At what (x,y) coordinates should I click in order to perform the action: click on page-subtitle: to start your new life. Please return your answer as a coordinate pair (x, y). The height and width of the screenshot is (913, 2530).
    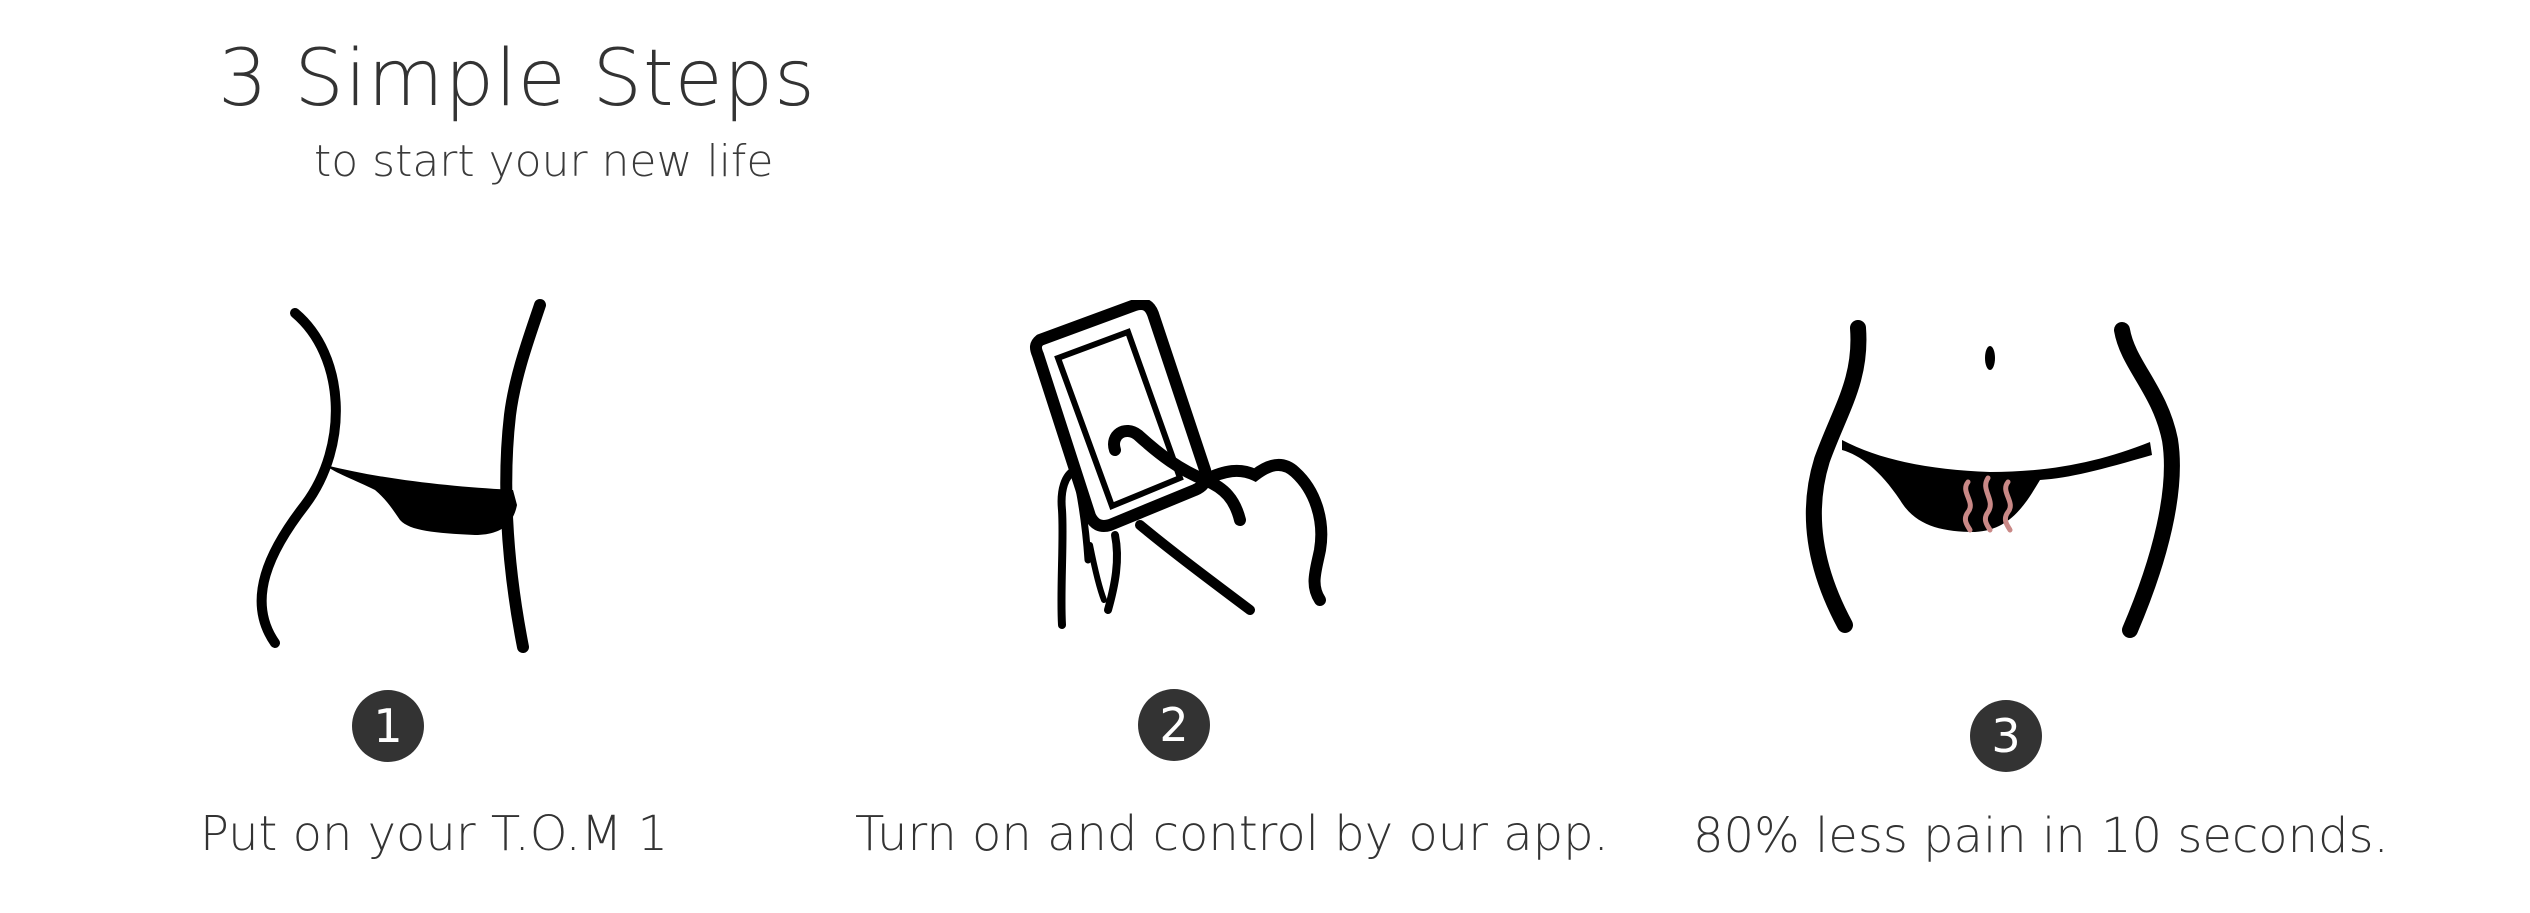
    Looking at the image, I should click on (544, 161).